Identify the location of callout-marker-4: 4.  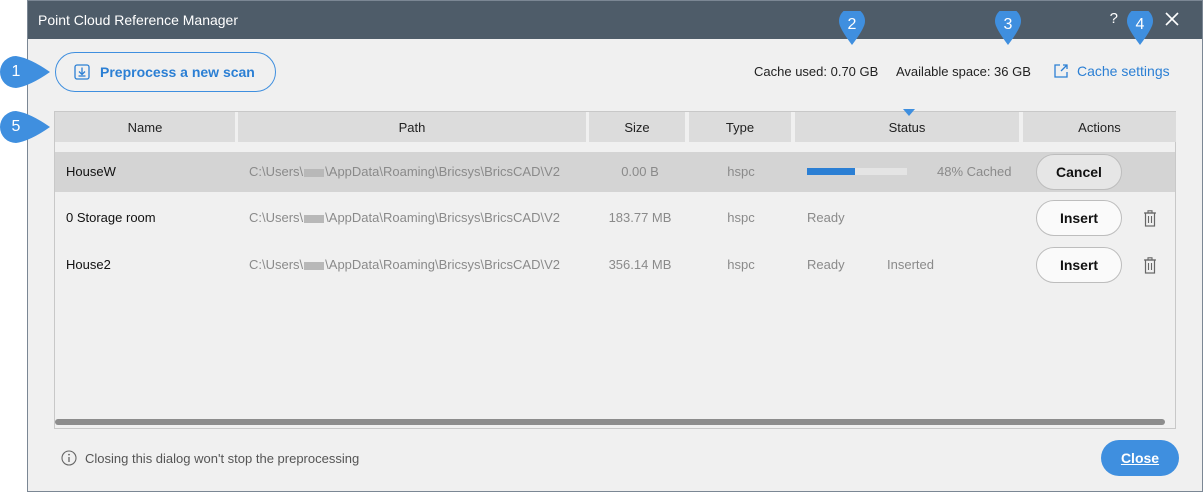
(1140, 26).